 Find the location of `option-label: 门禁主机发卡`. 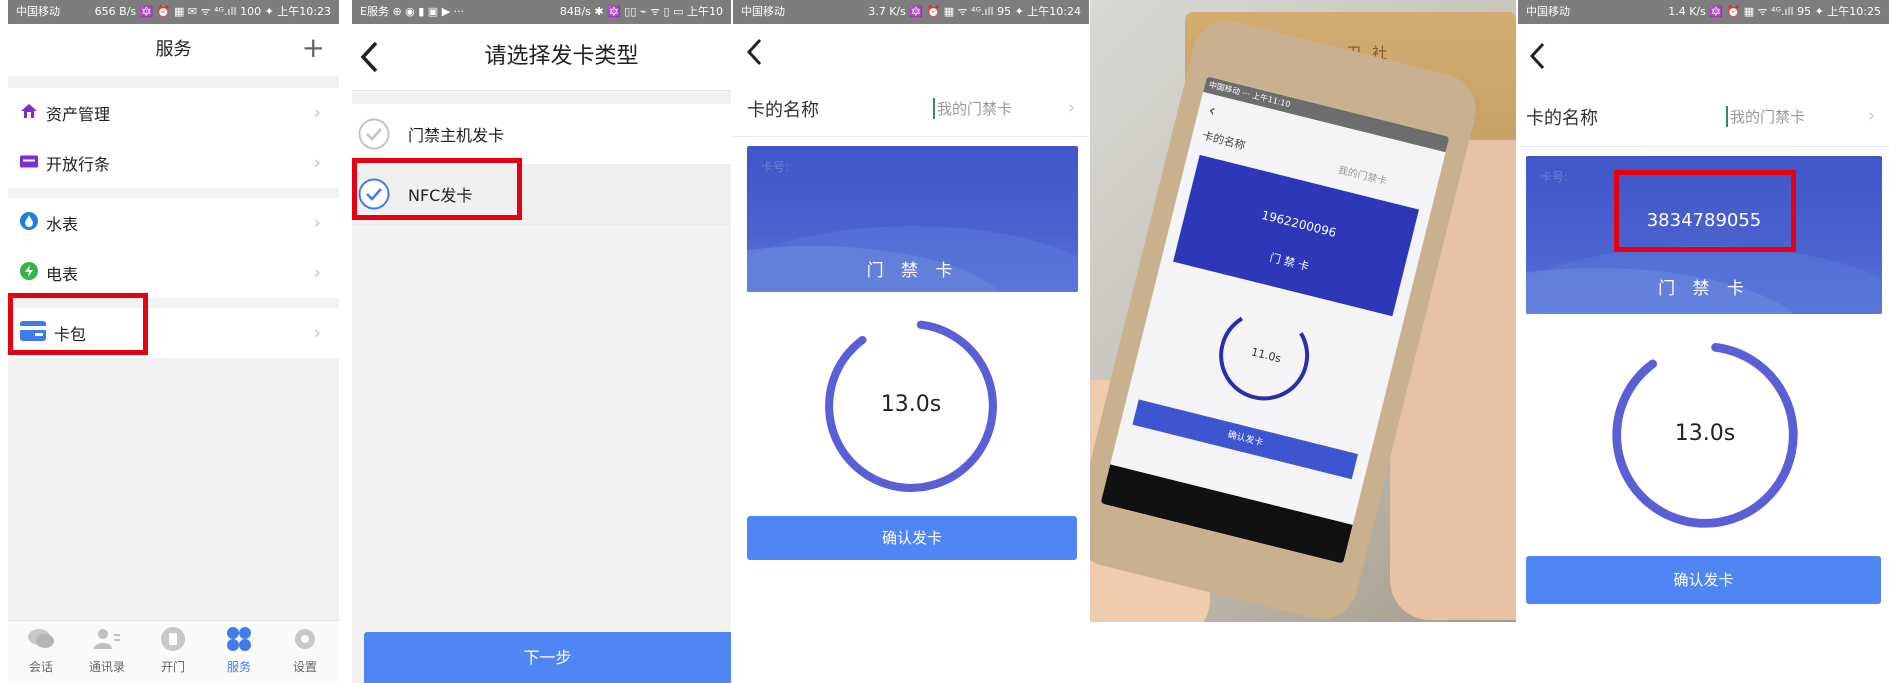

option-label: 门禁主机发卡 is located at coordinates (456, 135).